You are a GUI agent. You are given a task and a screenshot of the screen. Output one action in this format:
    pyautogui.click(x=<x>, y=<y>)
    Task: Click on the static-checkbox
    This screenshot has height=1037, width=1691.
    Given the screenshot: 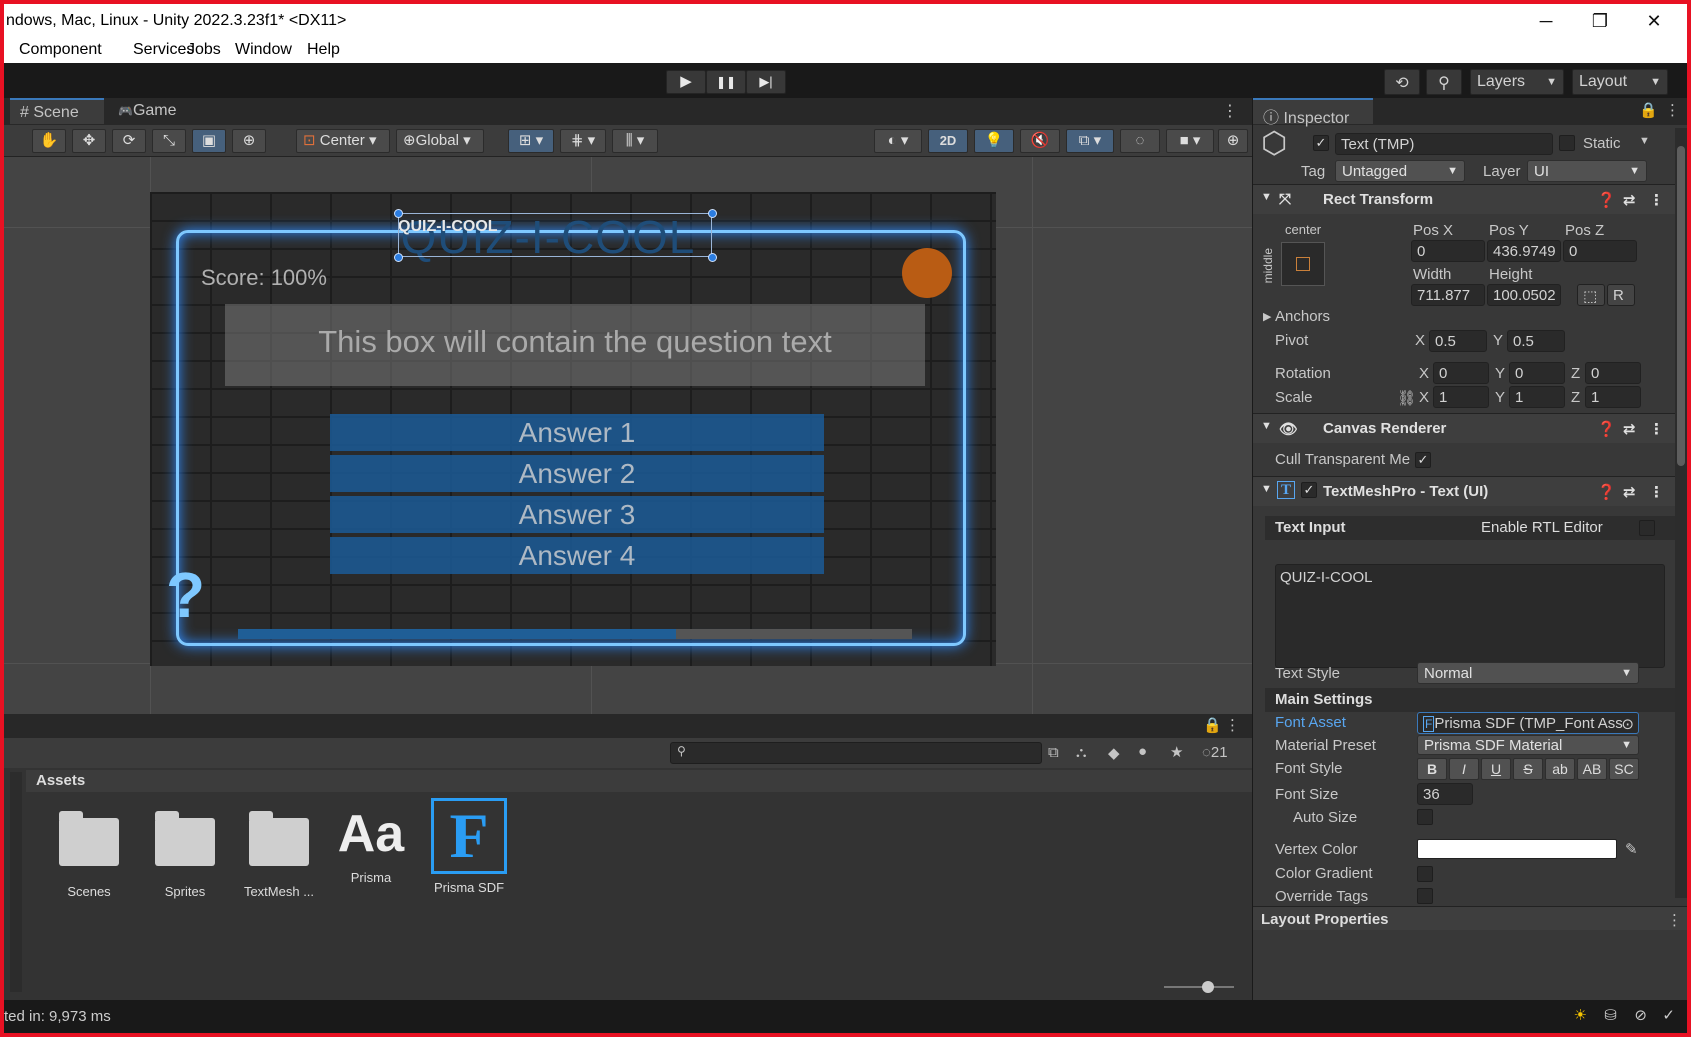 What is the action you would take?
    pyautogui.click(x=1567, y=143)
    